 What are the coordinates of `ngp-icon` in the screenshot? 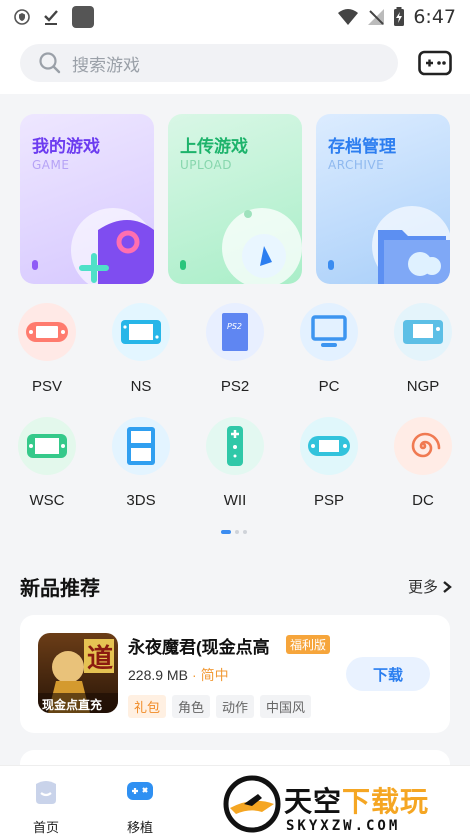 It's located at (423, 332).